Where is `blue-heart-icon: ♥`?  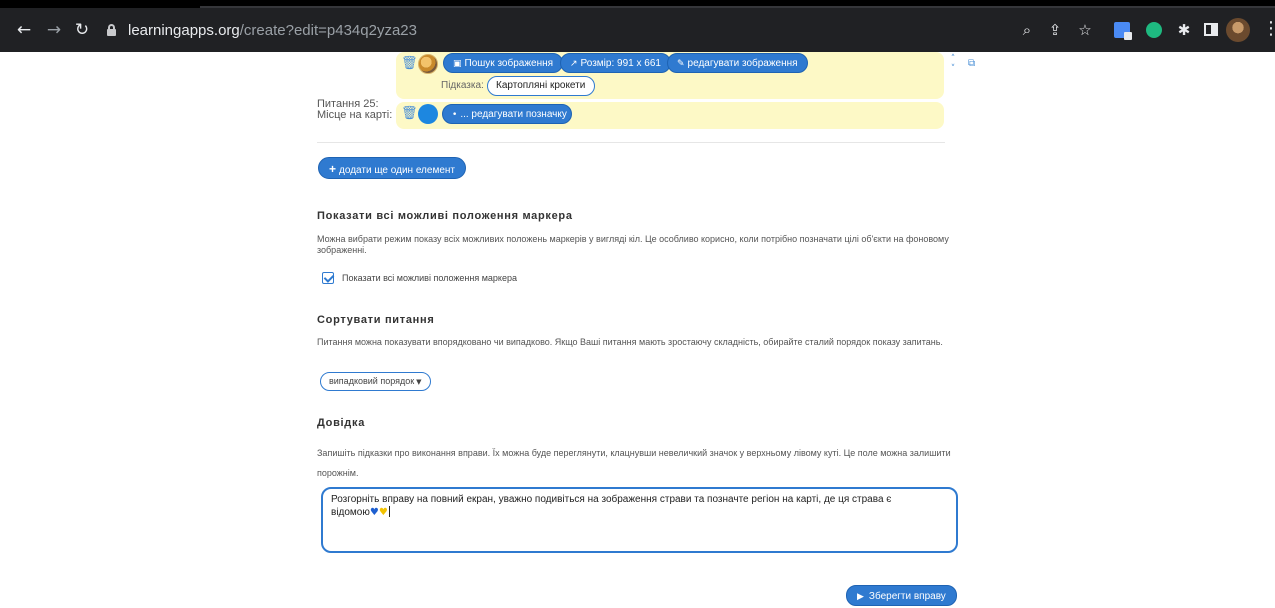
blue-heart-icon: ♥ is located at coordinates (374, 512).